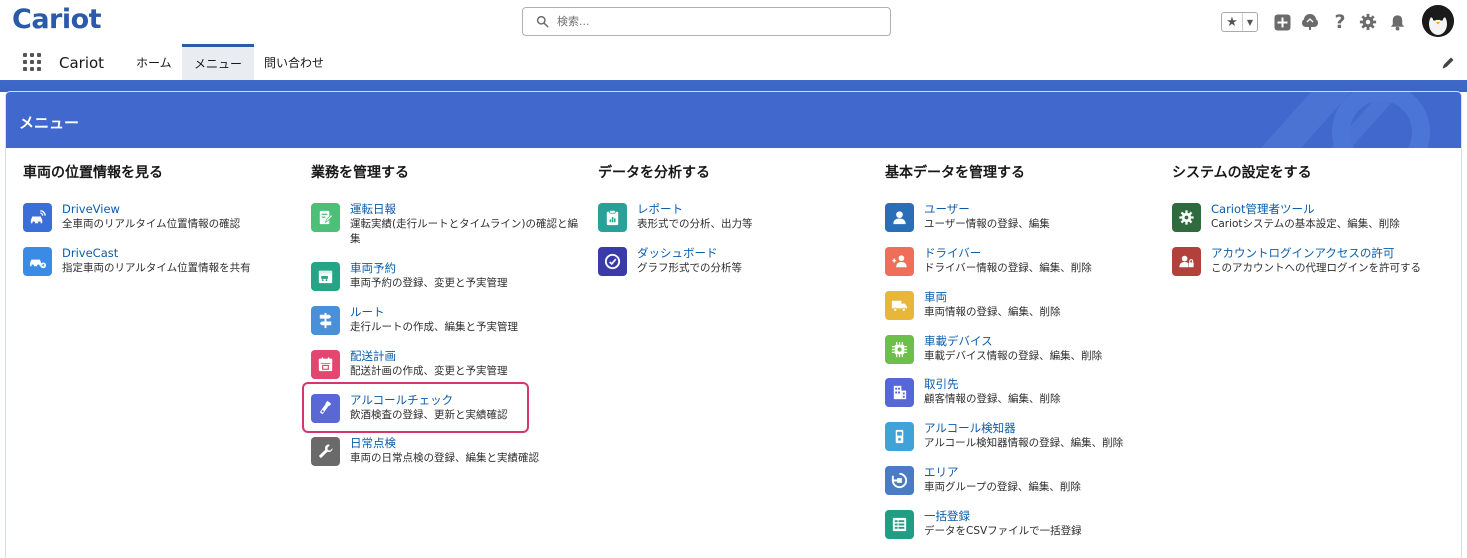 The image size is (1467, 558). Describe the element at coordinates (899, 524) in the screenshot. I see `bulk-import-icon` at that location.